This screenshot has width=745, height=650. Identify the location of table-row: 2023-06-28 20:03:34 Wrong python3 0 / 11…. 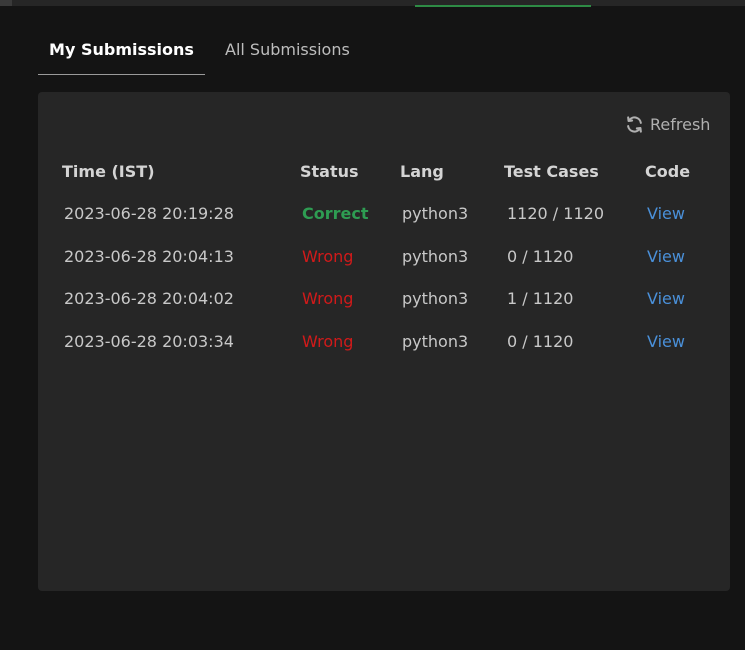
(384, 344).